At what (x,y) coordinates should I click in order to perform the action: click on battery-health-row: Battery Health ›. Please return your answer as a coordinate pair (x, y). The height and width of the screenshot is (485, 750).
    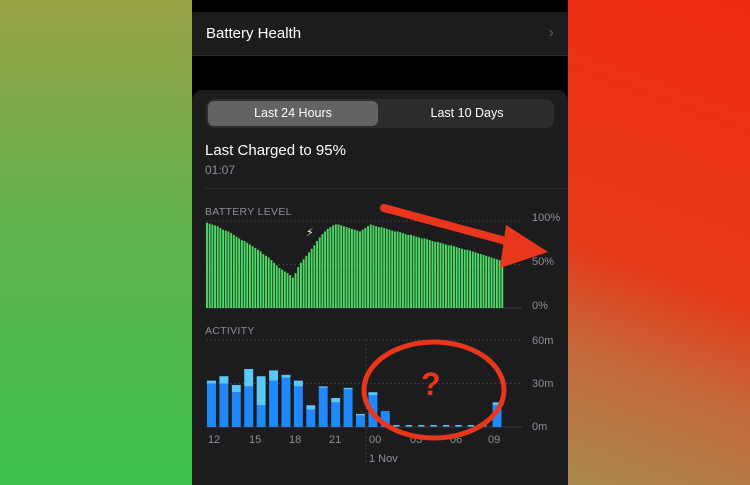
    Looking at the image, I should click on (380, 34).